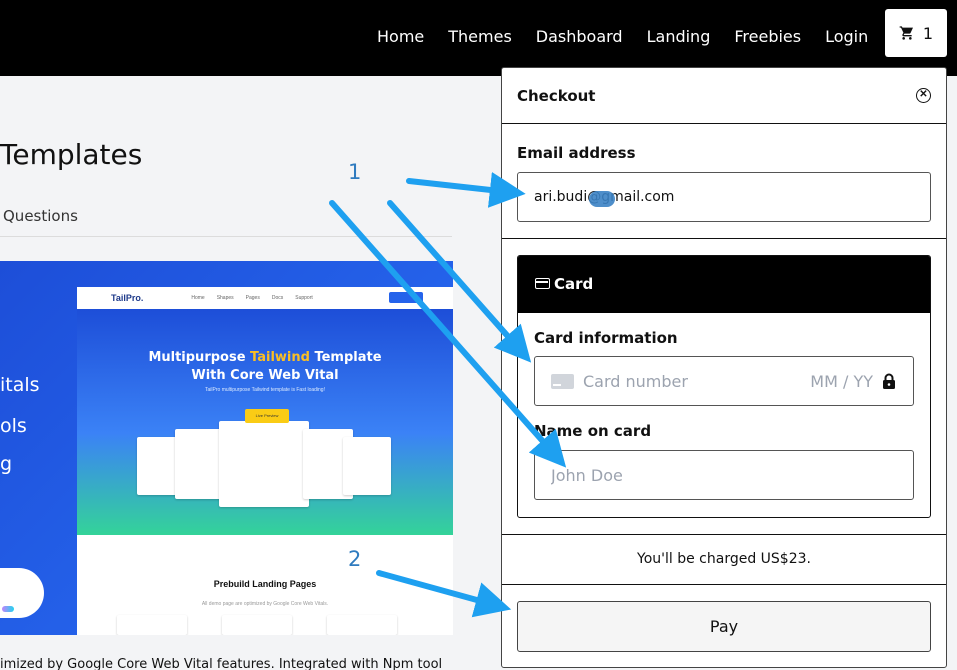 This screenshot has width=957, height=670. Describe the element at coordinates (724, 284) in the screenshot. I see `card-section-header: Card` at that location.